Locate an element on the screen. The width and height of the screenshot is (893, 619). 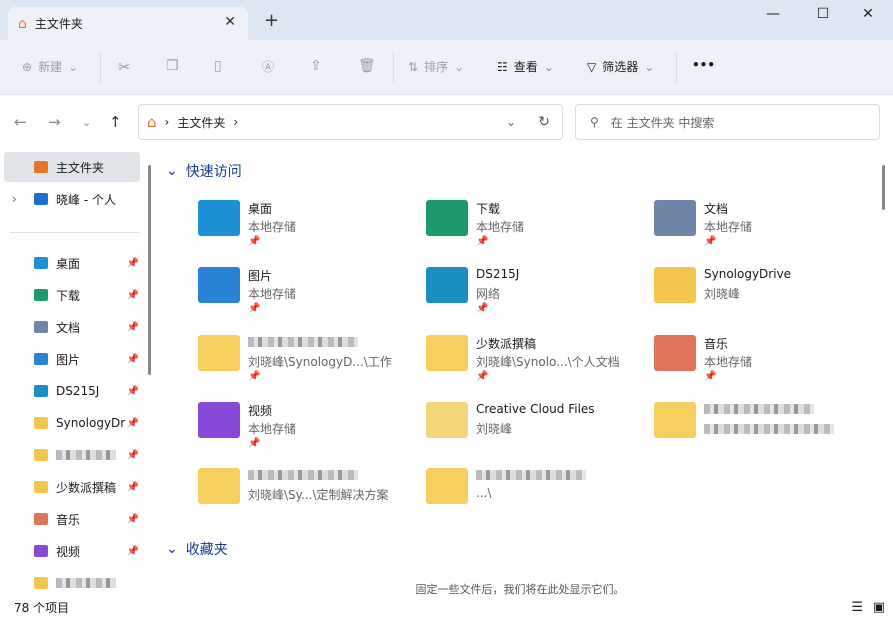
sidebar-item: 图片 📌 is located at coordinates (72, 359).